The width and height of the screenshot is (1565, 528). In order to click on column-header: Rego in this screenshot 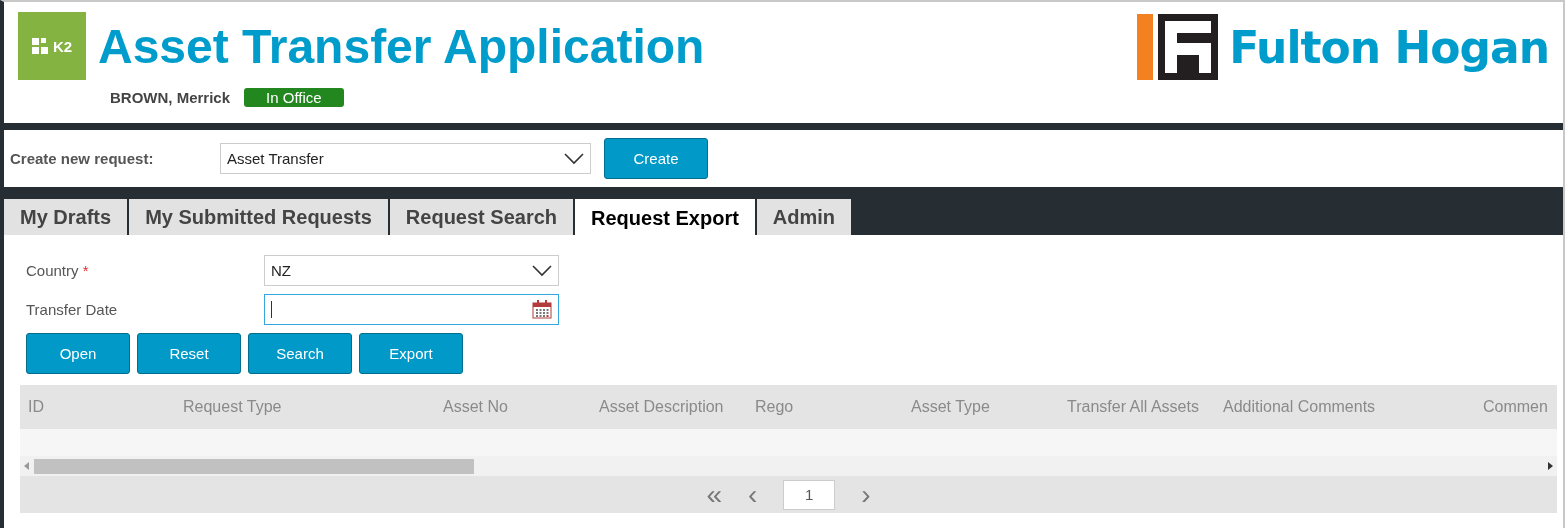, I will do `click(825, 407)`.